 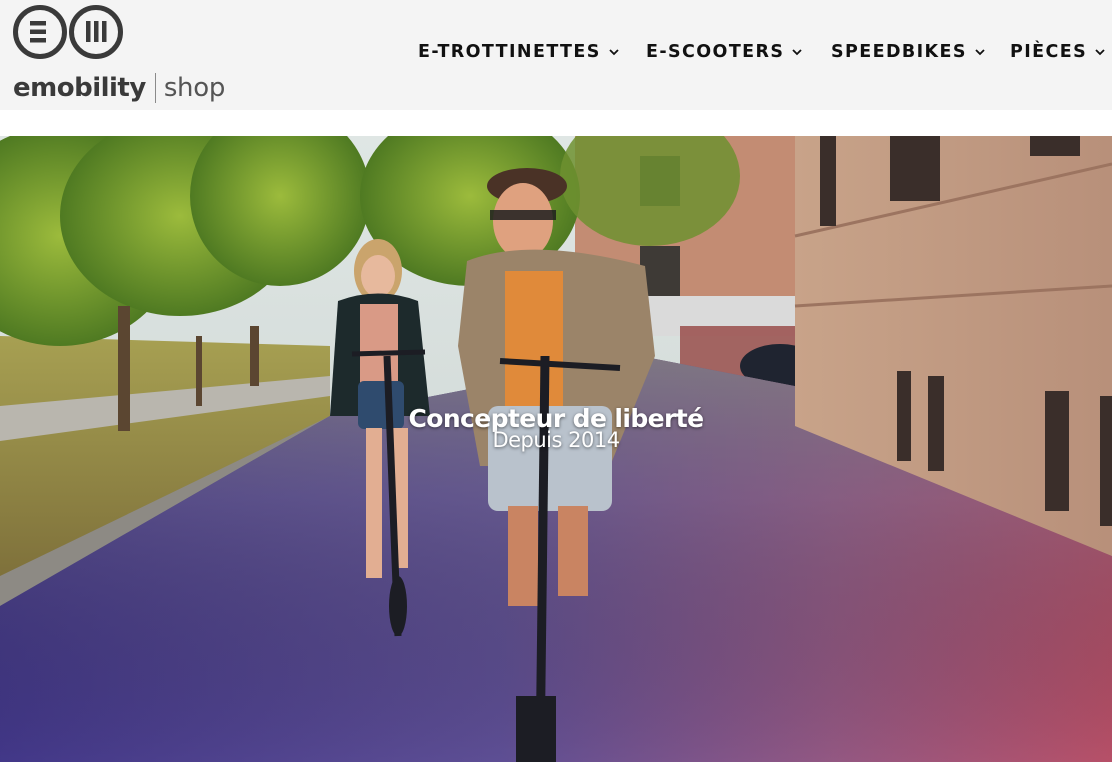 I want to click on nav-item-label: SPEEDBIKES, so click(x=899, y=52).